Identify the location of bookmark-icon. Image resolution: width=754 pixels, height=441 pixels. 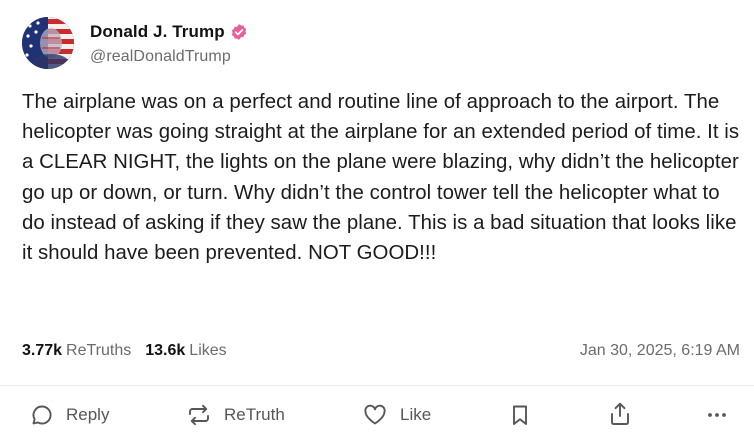
(520, 415).